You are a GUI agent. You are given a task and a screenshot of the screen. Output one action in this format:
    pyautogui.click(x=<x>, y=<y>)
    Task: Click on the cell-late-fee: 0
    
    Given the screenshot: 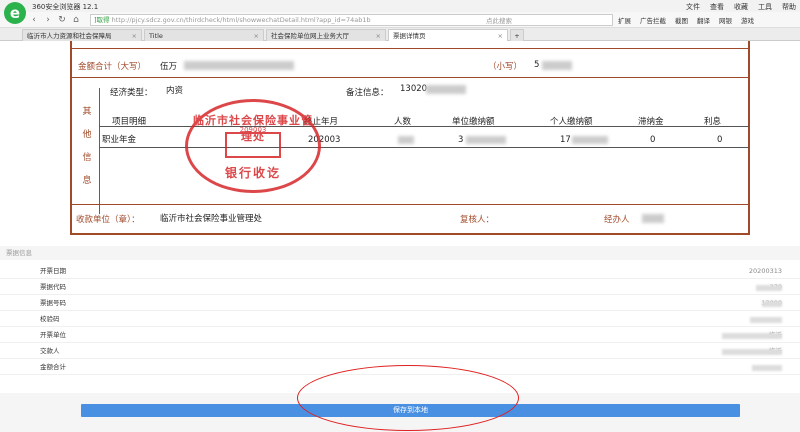 What is the action you would take?
    pyautogui.click(x=653, y=140)
    